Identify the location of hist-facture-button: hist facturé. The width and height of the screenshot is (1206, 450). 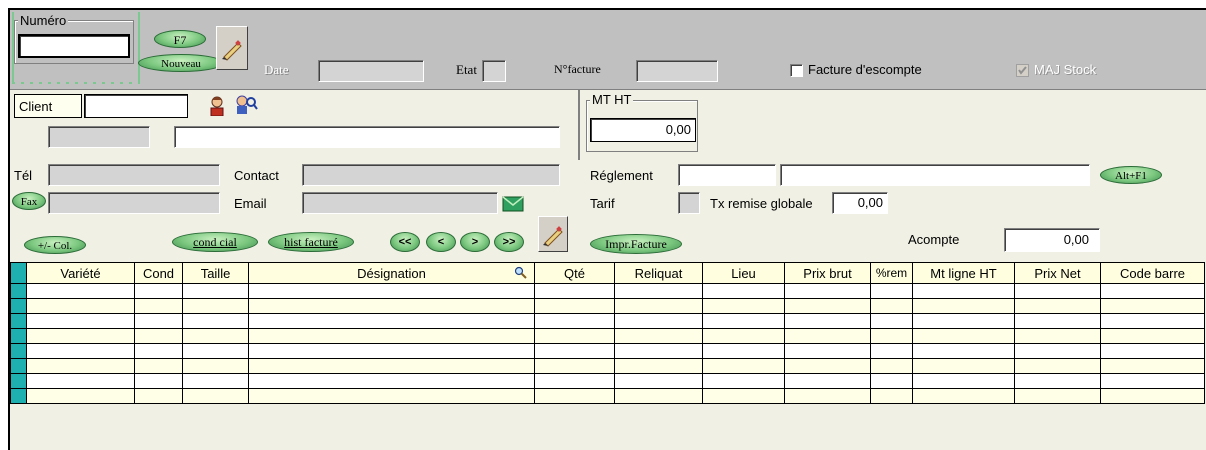
(311, 242).